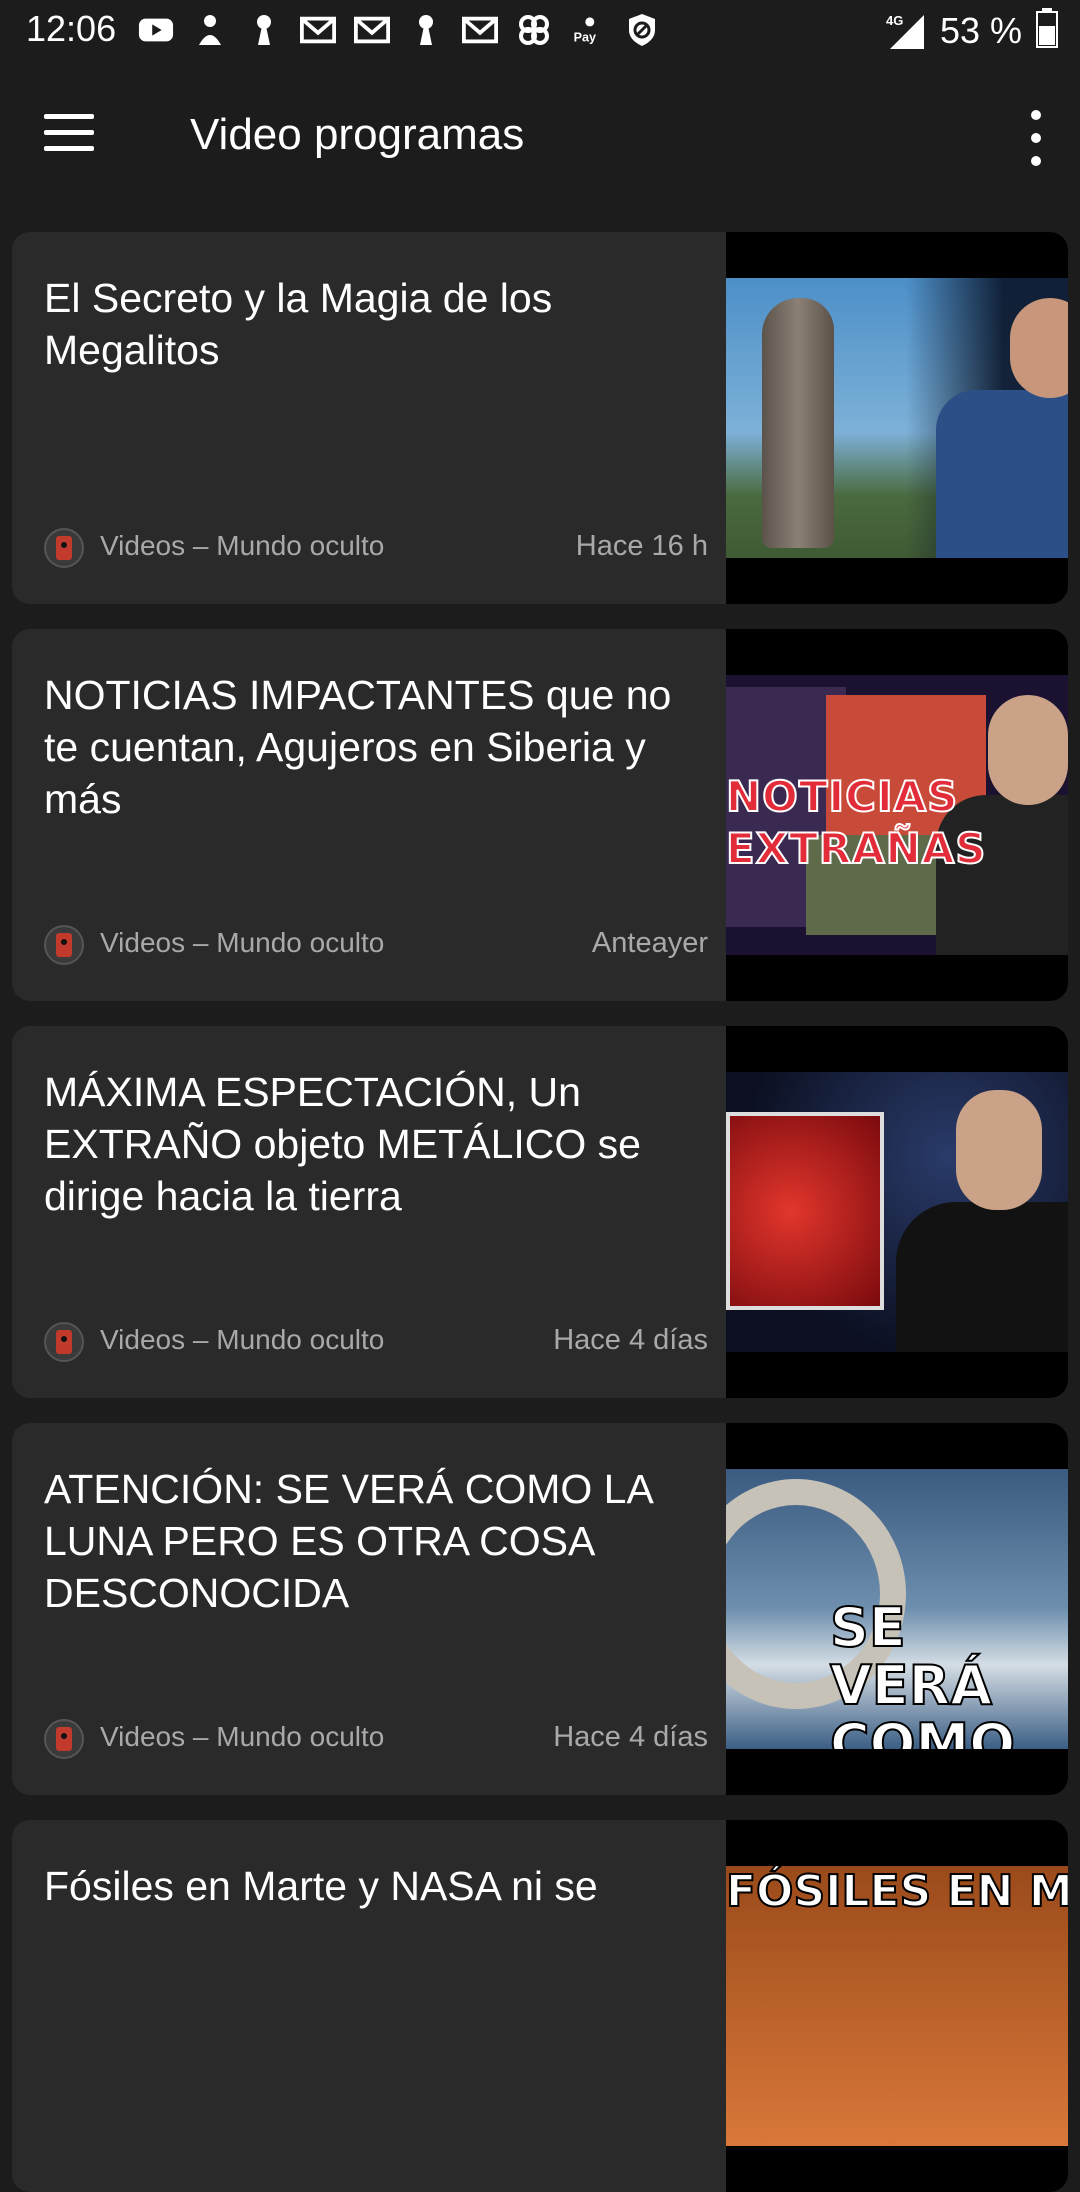  What do you see at coordinates (856, 822) in the screenshot?
I see `thumbnail-text: NOTICIAS EXTRAÑAS` at bounding box center [856, 822].